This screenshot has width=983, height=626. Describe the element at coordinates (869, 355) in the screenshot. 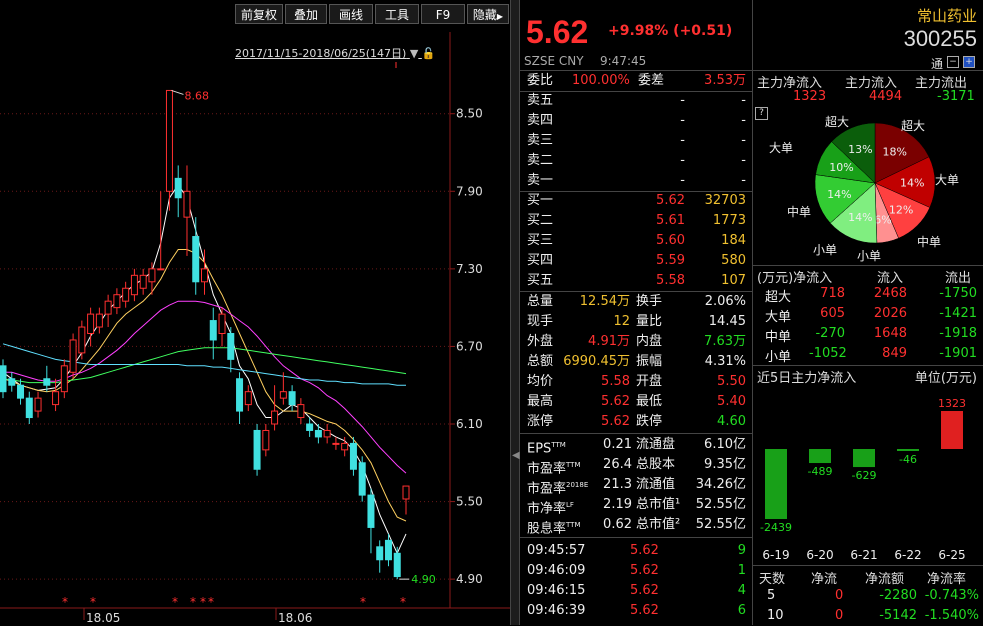

I see `flow-table-row: 小单 -1052 849 -1901` at that location.